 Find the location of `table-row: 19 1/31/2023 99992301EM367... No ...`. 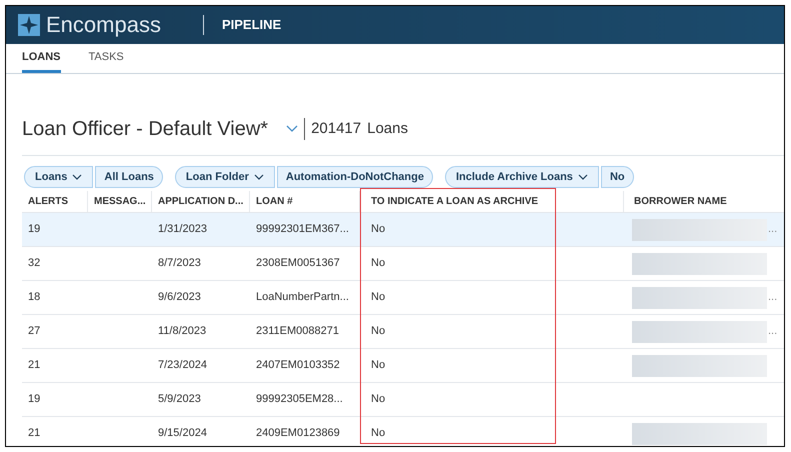

table-row: 19 1/31/2023 99992301EM367... No ... is located at coordinates (403, 230).